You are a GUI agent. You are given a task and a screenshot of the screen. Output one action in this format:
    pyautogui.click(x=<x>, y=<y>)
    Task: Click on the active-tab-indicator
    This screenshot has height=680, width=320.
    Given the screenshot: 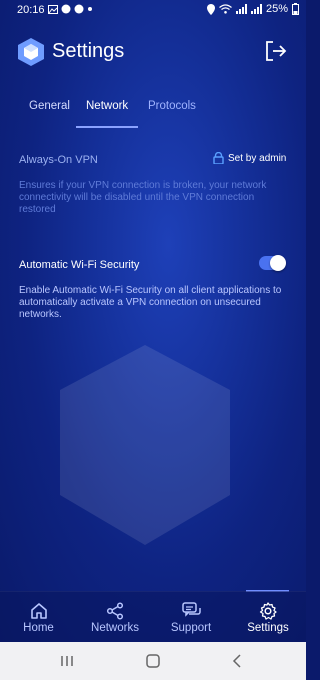 What is the action you would take?
    pyautogui.click(x=107, y=127)
    